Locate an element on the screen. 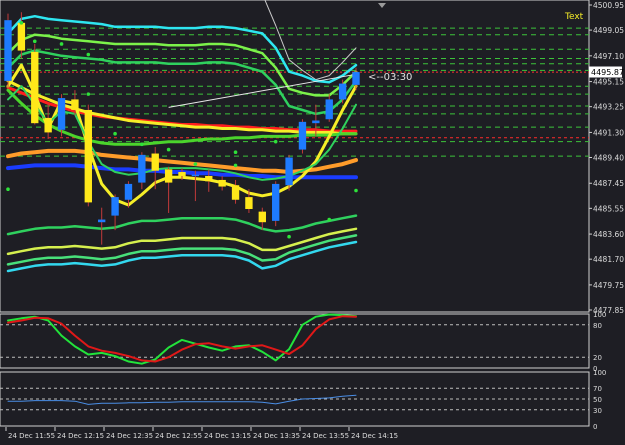  price-tick-label: 4491.30 is located at coordinates (608, 132).